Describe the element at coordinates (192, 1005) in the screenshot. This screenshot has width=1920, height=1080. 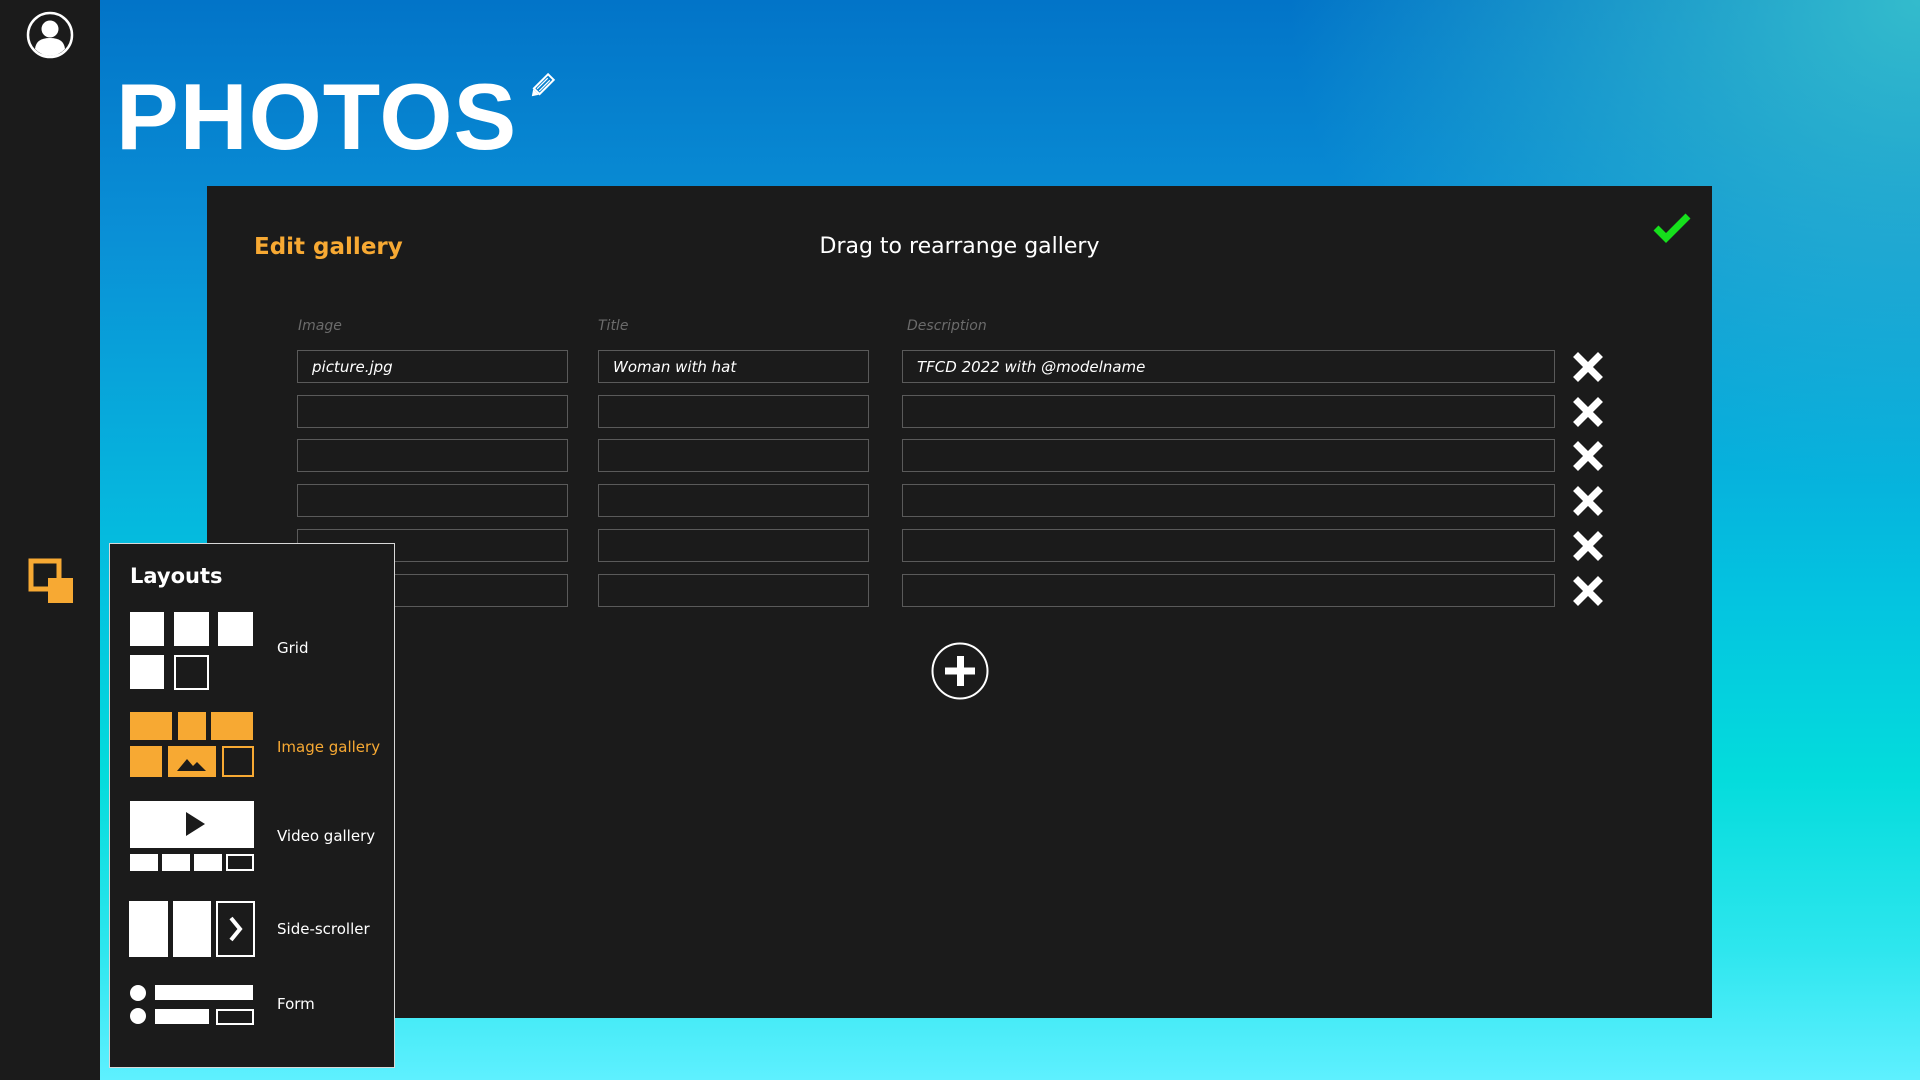
I see `form-layout-icon` at that location.